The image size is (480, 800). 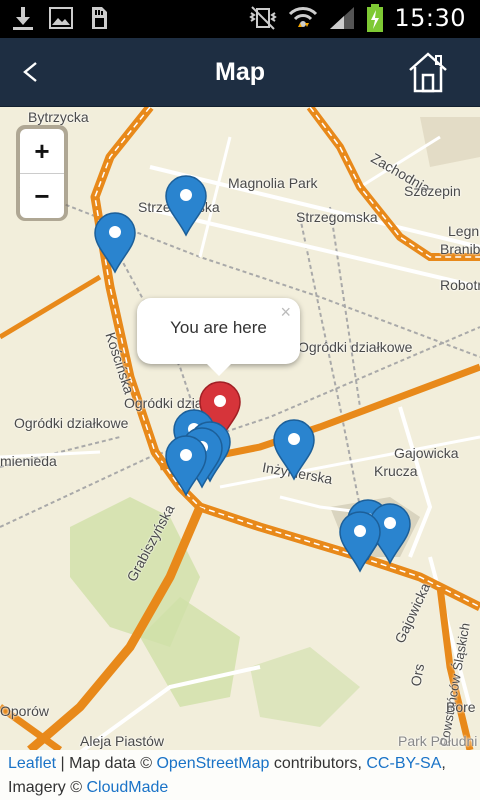 What do you see at coordinates (25, 711) in the screenshot?
I see `street-label: Oporów` at bounding box center [25, 711].